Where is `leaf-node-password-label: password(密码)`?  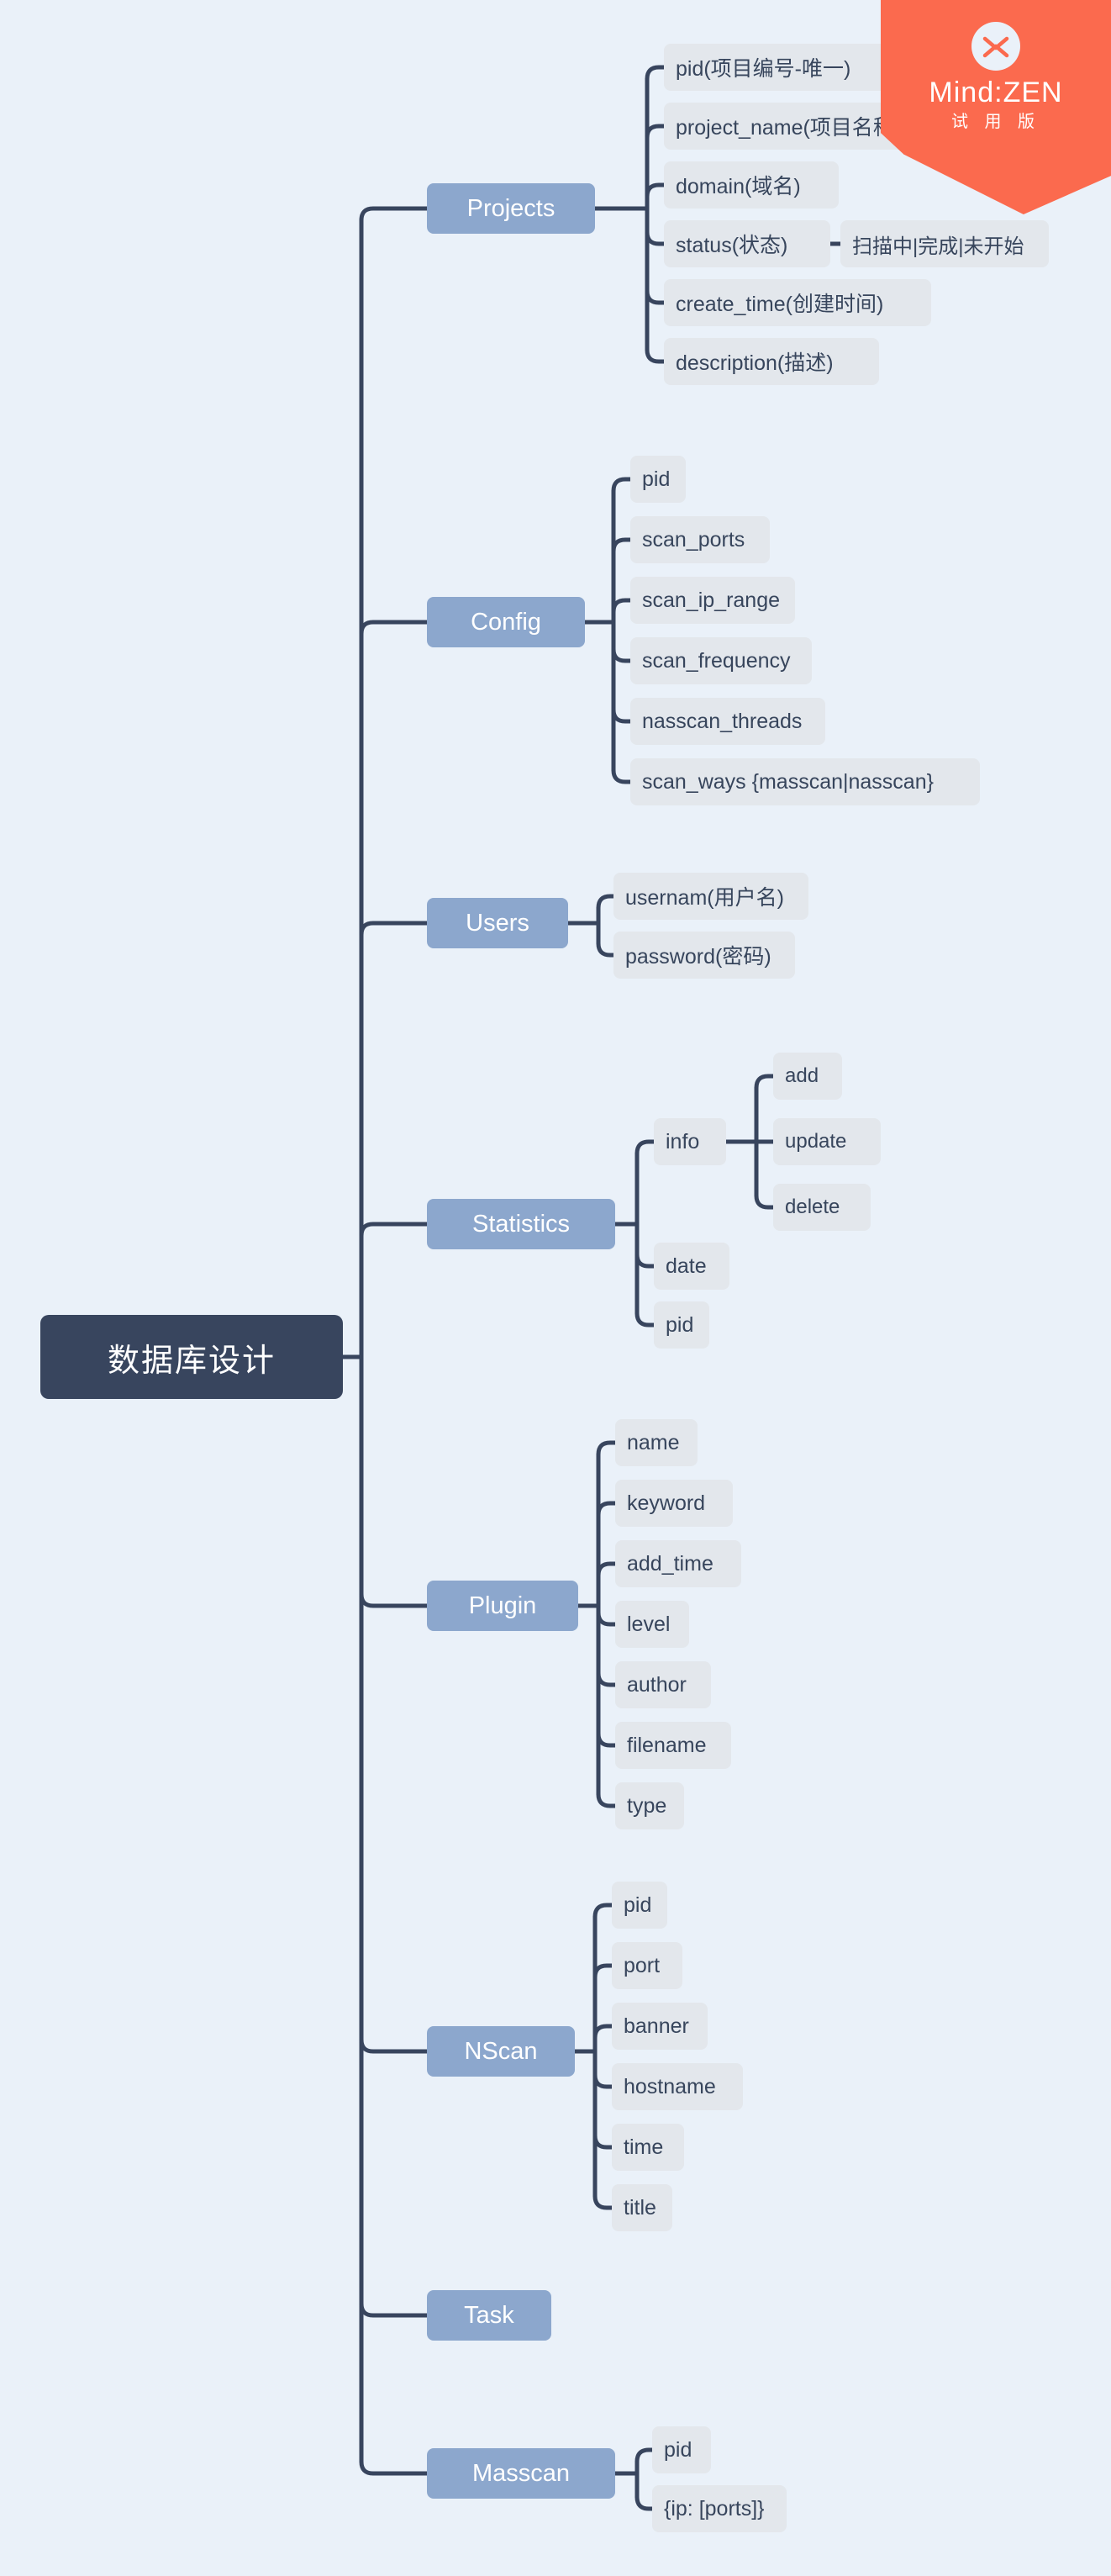 leaf-node-password-label: password(密码) is located at coordinates (698, 957).